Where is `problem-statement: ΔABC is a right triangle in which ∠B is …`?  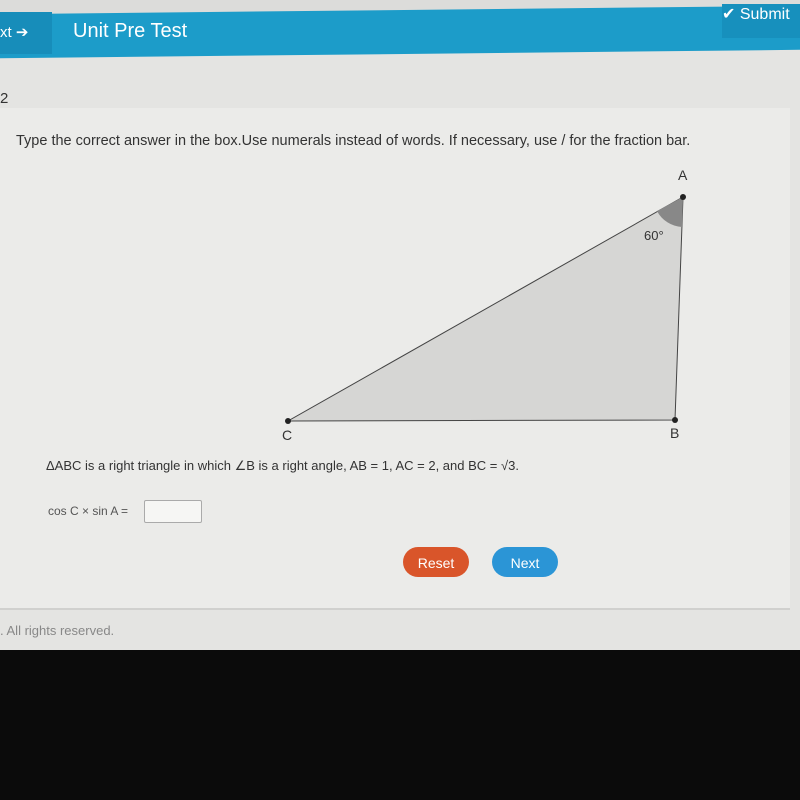
problem-statement: ΔABC is a right triangle in which ∠B is … is located at coordinates (282, 465).